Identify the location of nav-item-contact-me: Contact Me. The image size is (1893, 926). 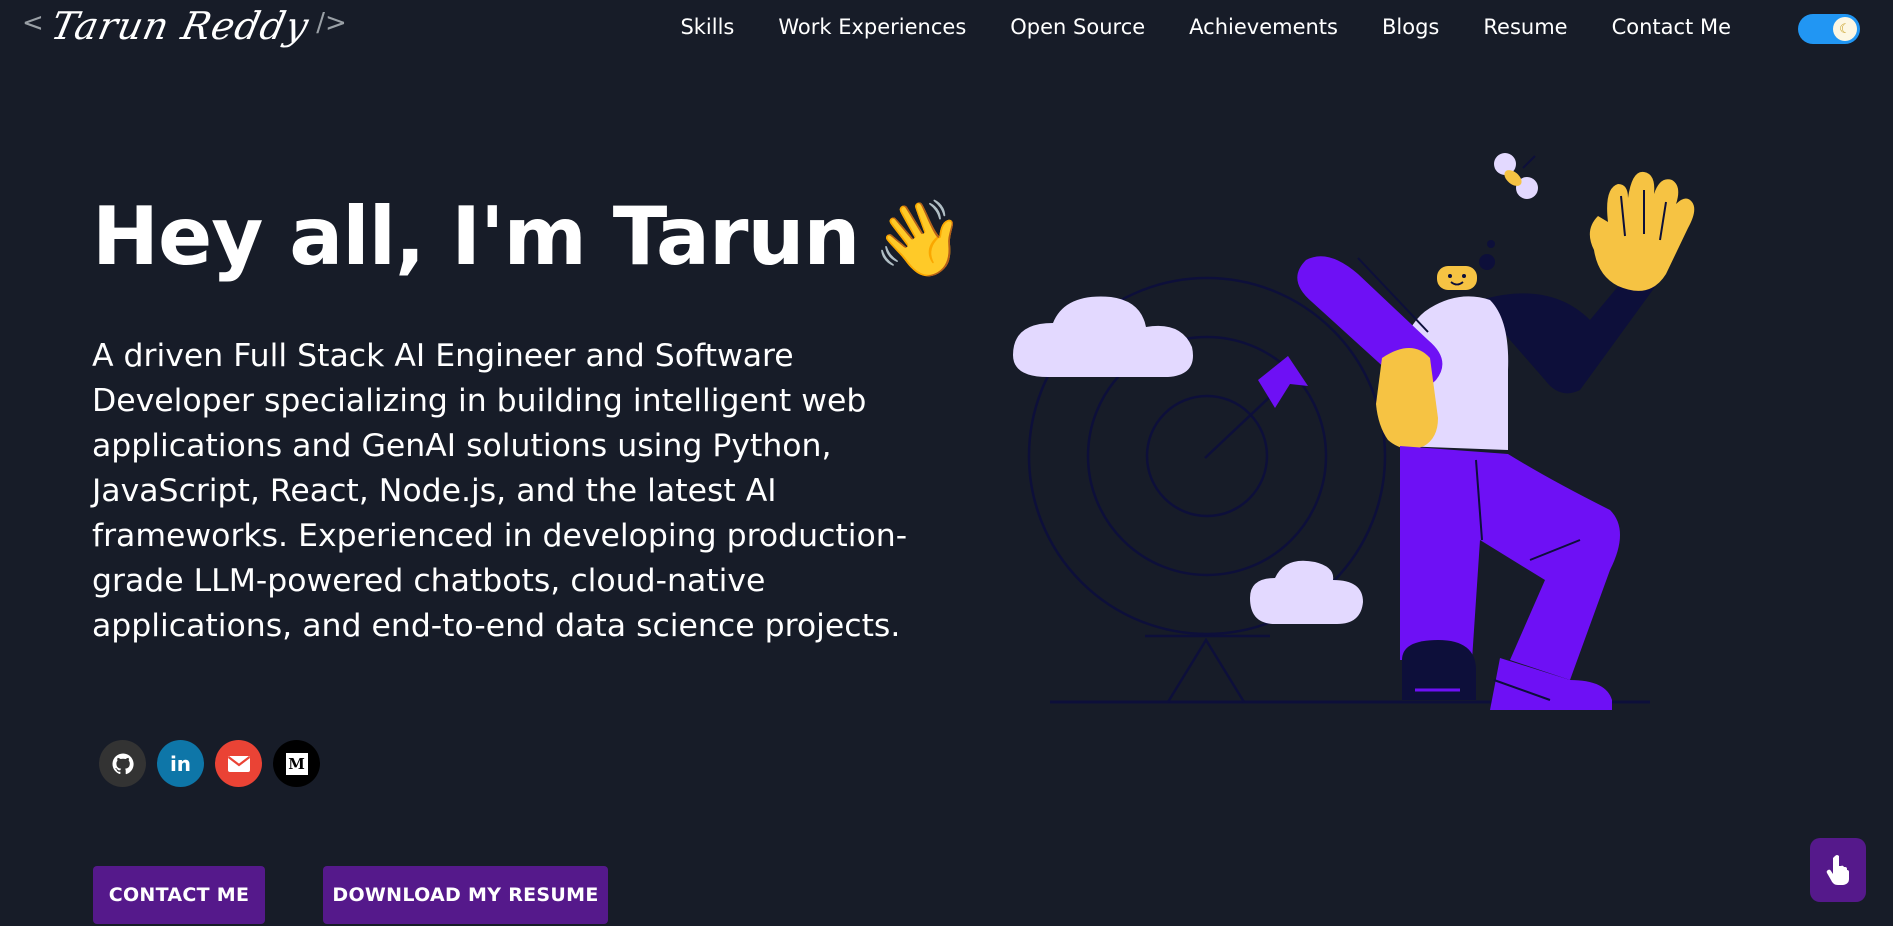
(1671, 27).